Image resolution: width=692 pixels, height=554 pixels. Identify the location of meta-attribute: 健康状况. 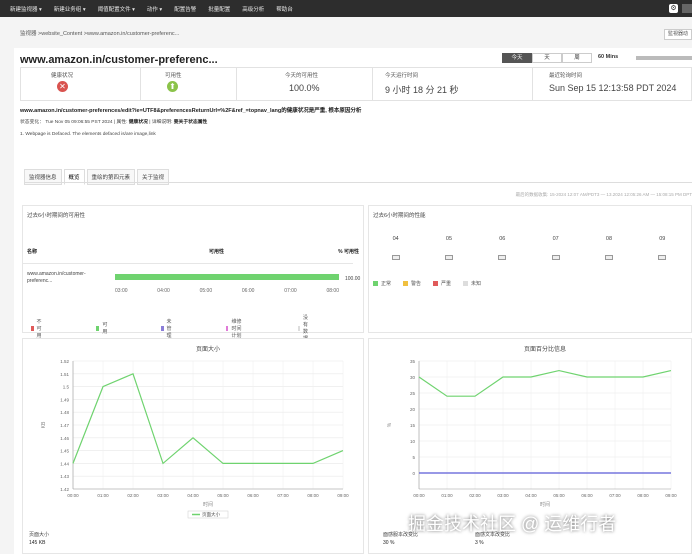
(138, 122).